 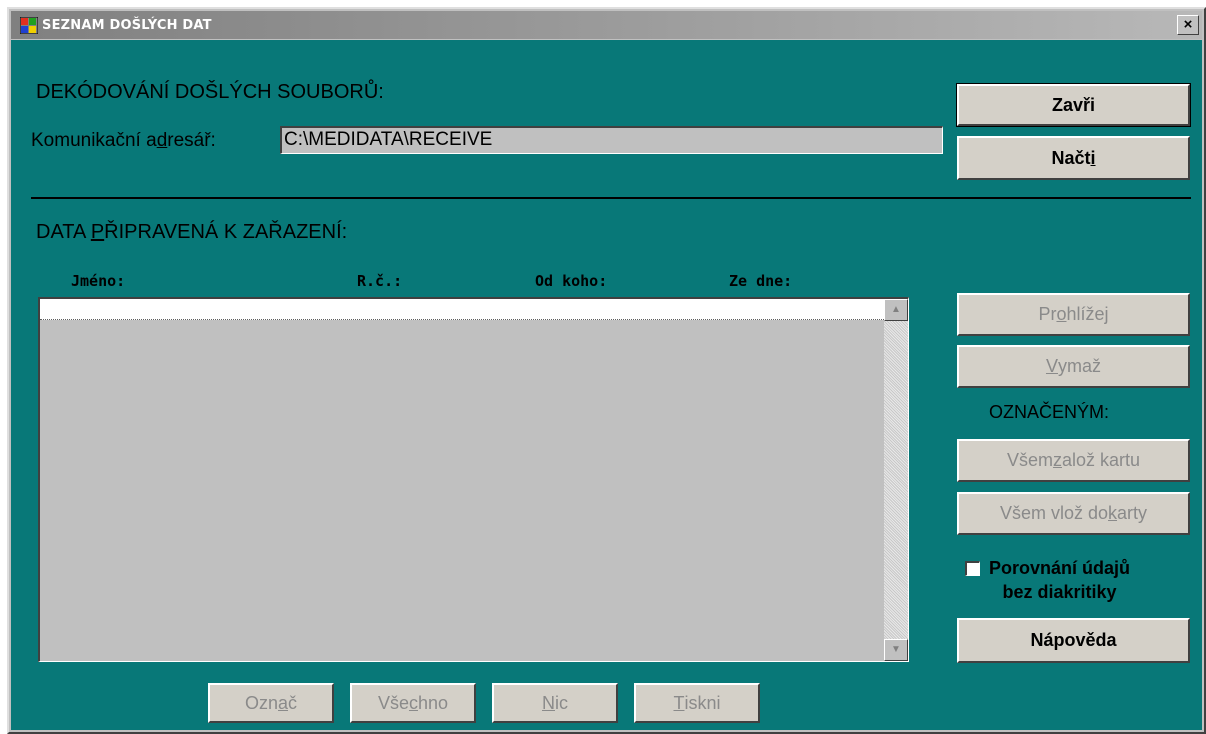 I want to click on communication-dir-input: C:\MEDIDATA\RECEIVE, so click(x=611, y=140).